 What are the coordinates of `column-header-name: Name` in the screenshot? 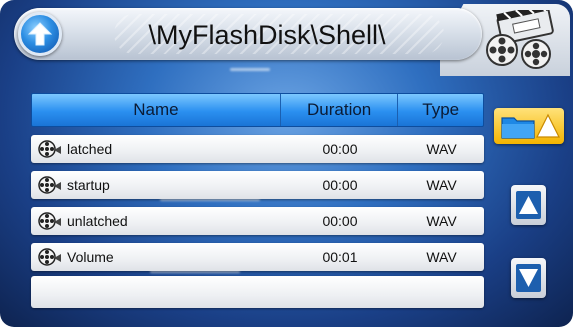 It's located at (156, 110).